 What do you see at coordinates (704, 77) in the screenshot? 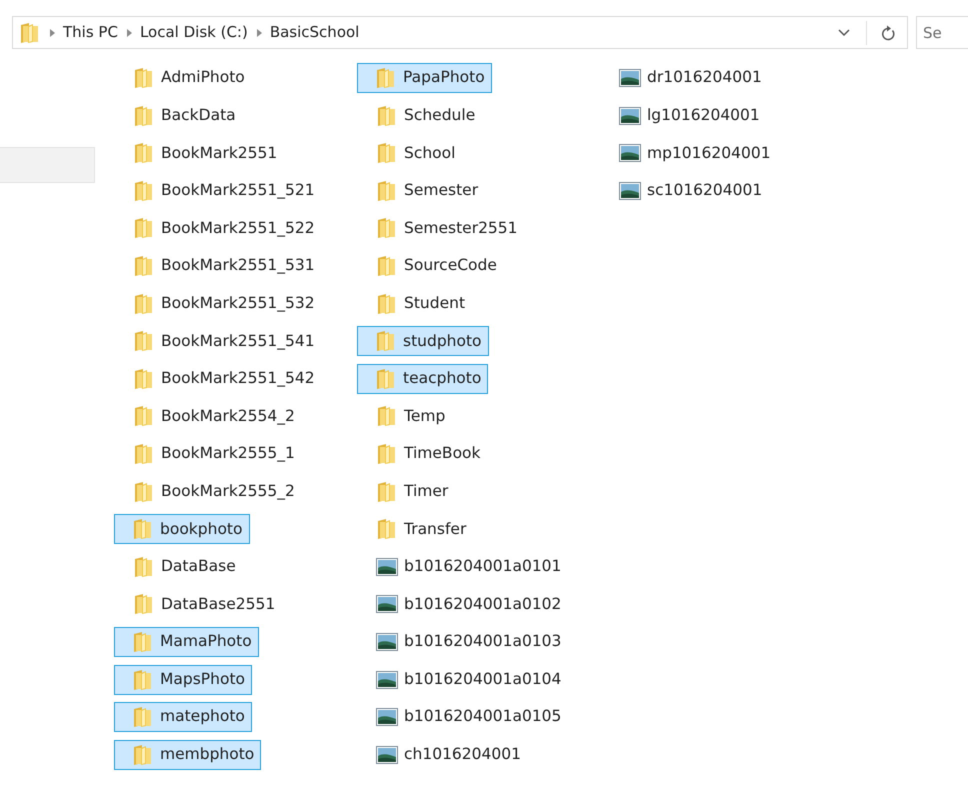
I see `file-name: dr1016204001` at bounding box center [704, 77].